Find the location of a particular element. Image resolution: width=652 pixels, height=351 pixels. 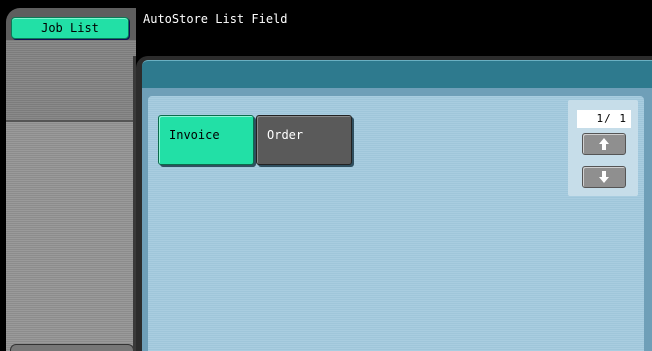

arrow-up-icon is located at coordinates (604, 144).